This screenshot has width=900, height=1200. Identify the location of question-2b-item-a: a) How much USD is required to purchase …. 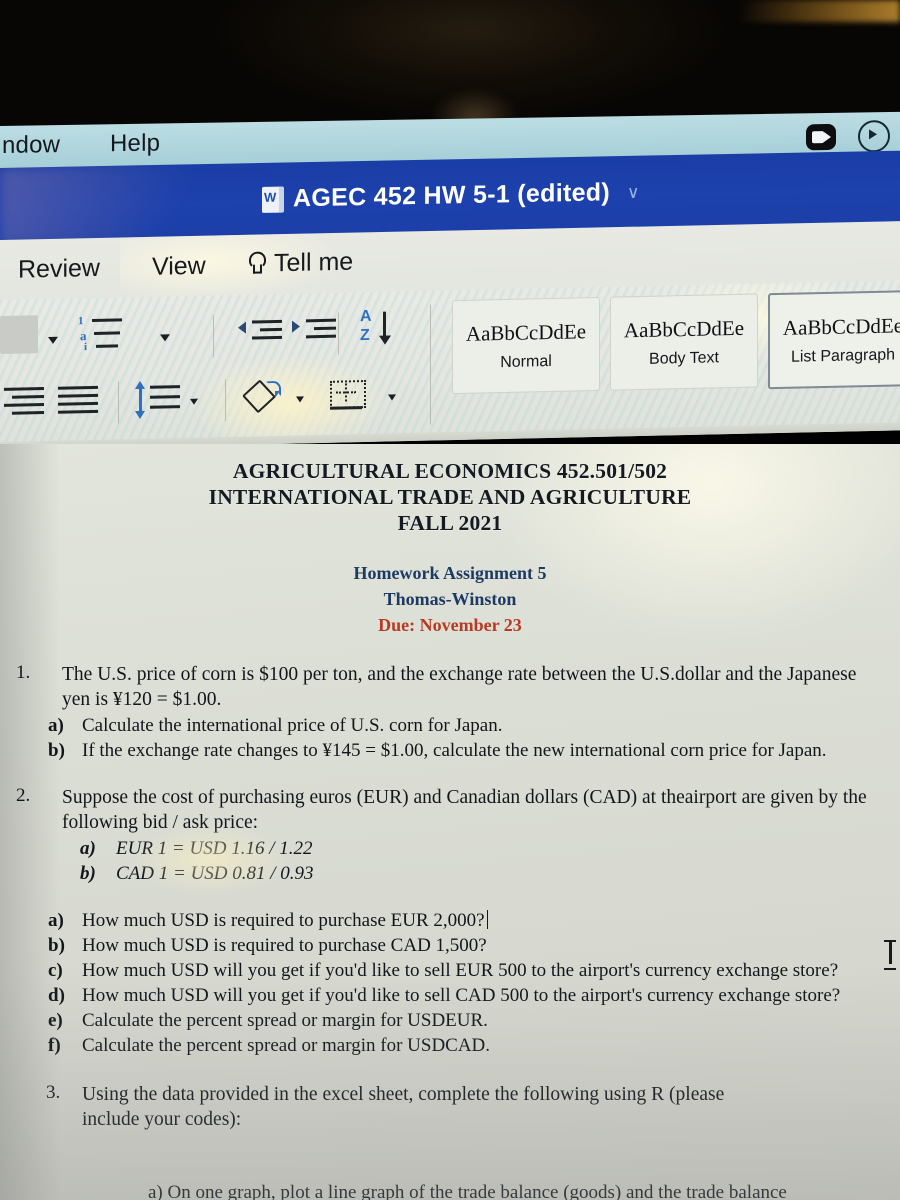
(474, 920).